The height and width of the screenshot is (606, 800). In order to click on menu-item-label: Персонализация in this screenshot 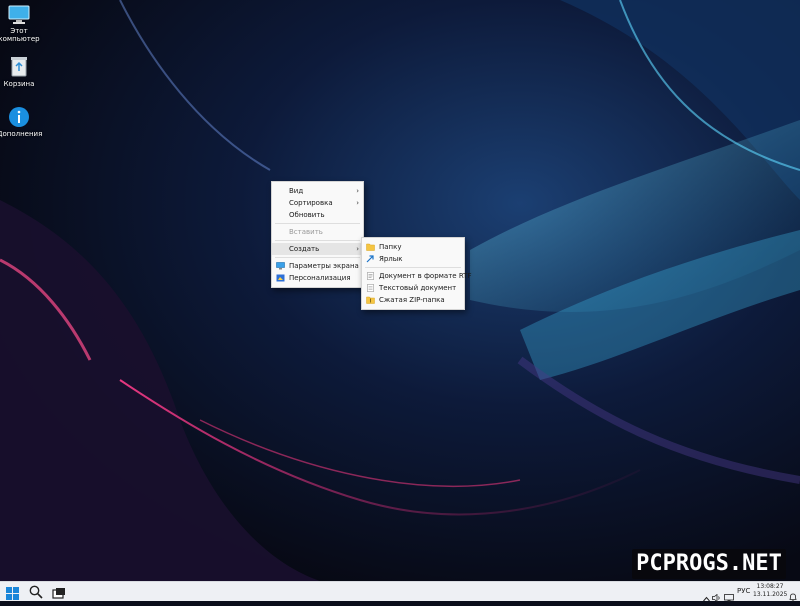, I will do `click(320, 278)`.